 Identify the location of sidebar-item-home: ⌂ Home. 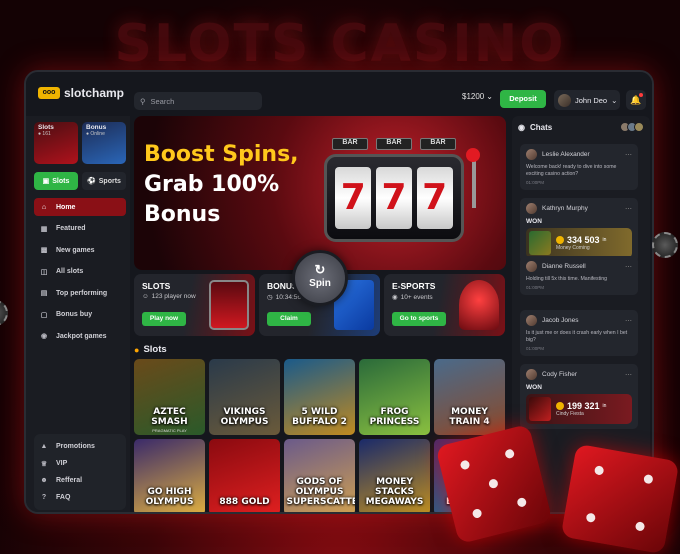
(80, 207).